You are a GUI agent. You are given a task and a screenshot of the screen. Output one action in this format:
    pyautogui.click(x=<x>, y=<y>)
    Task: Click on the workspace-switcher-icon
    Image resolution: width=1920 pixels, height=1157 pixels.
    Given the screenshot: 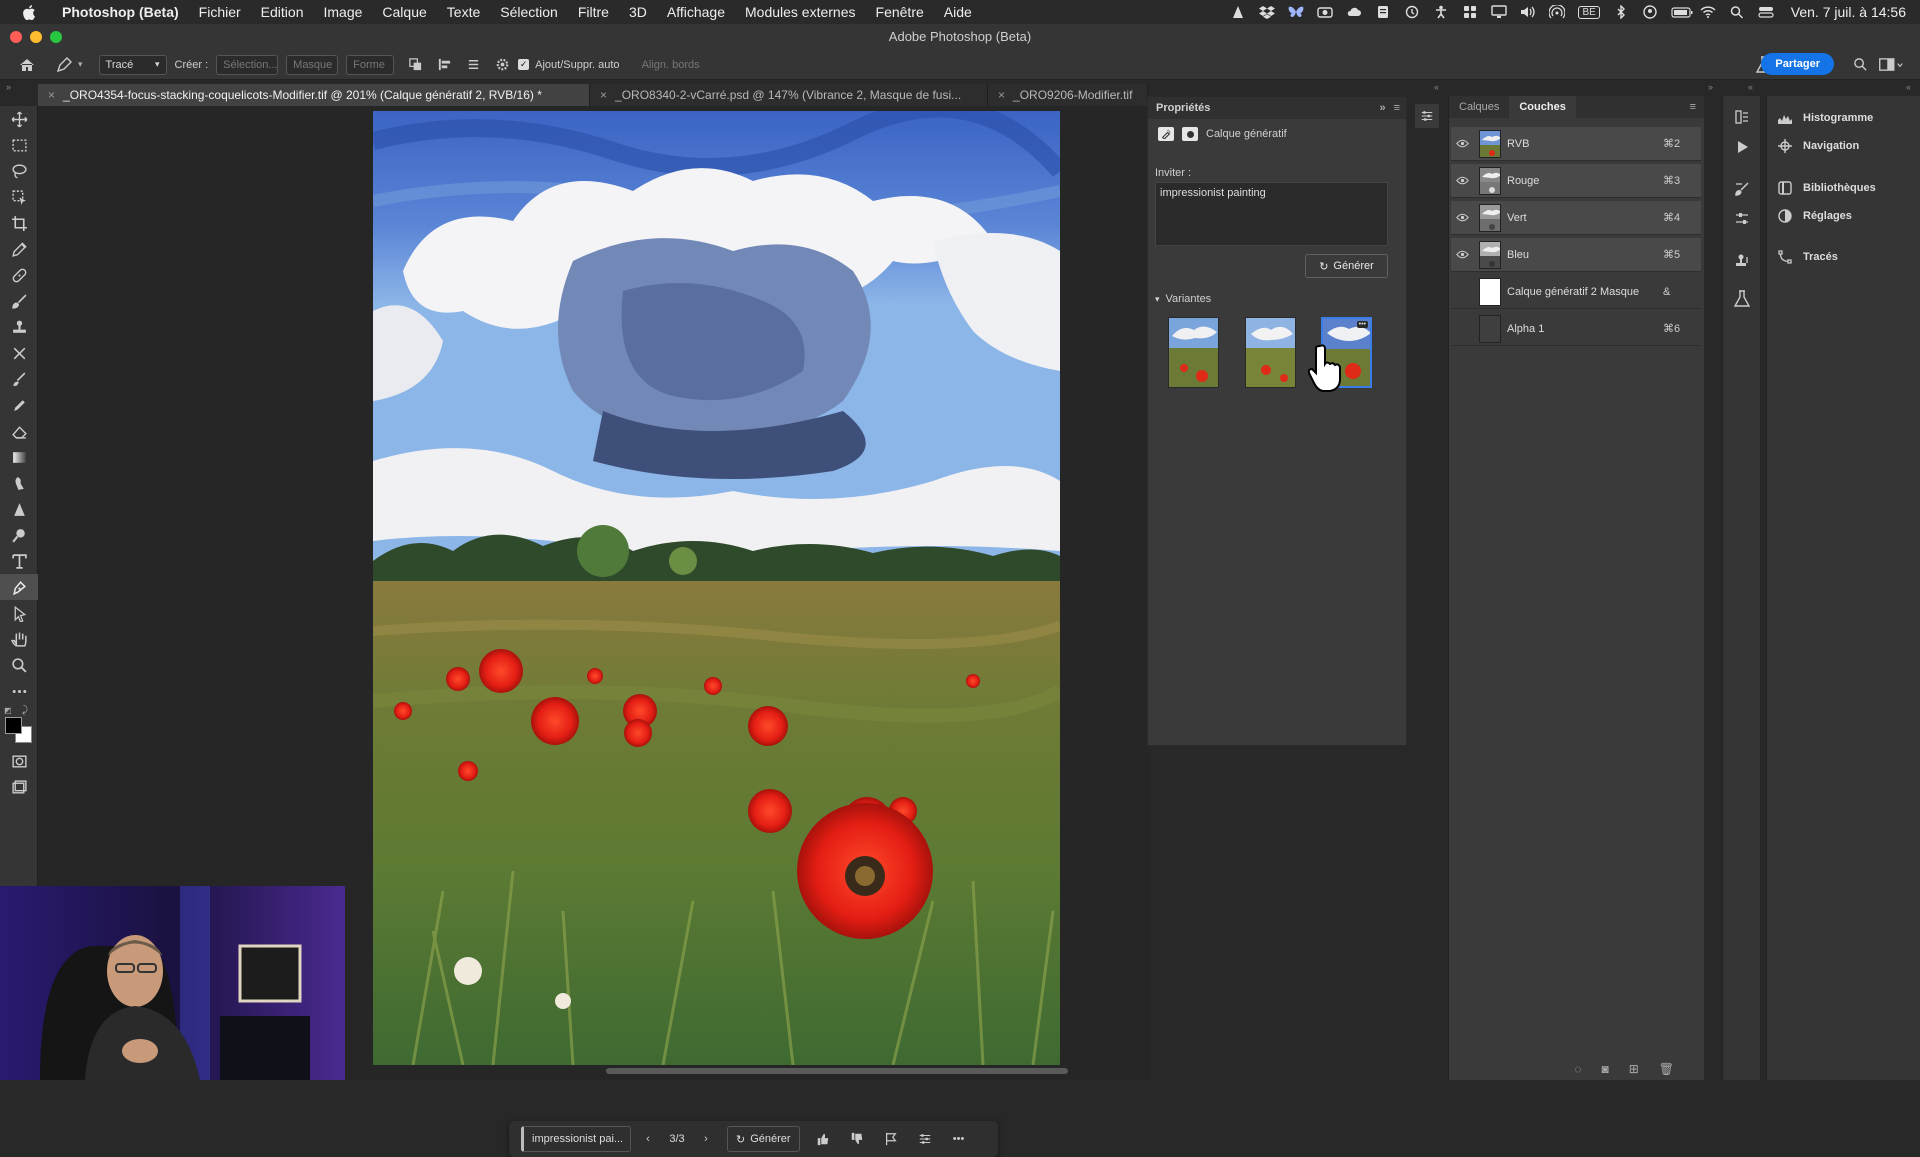 What is the action you would take?
    pyautogui.click(x=1891, y=66)
    